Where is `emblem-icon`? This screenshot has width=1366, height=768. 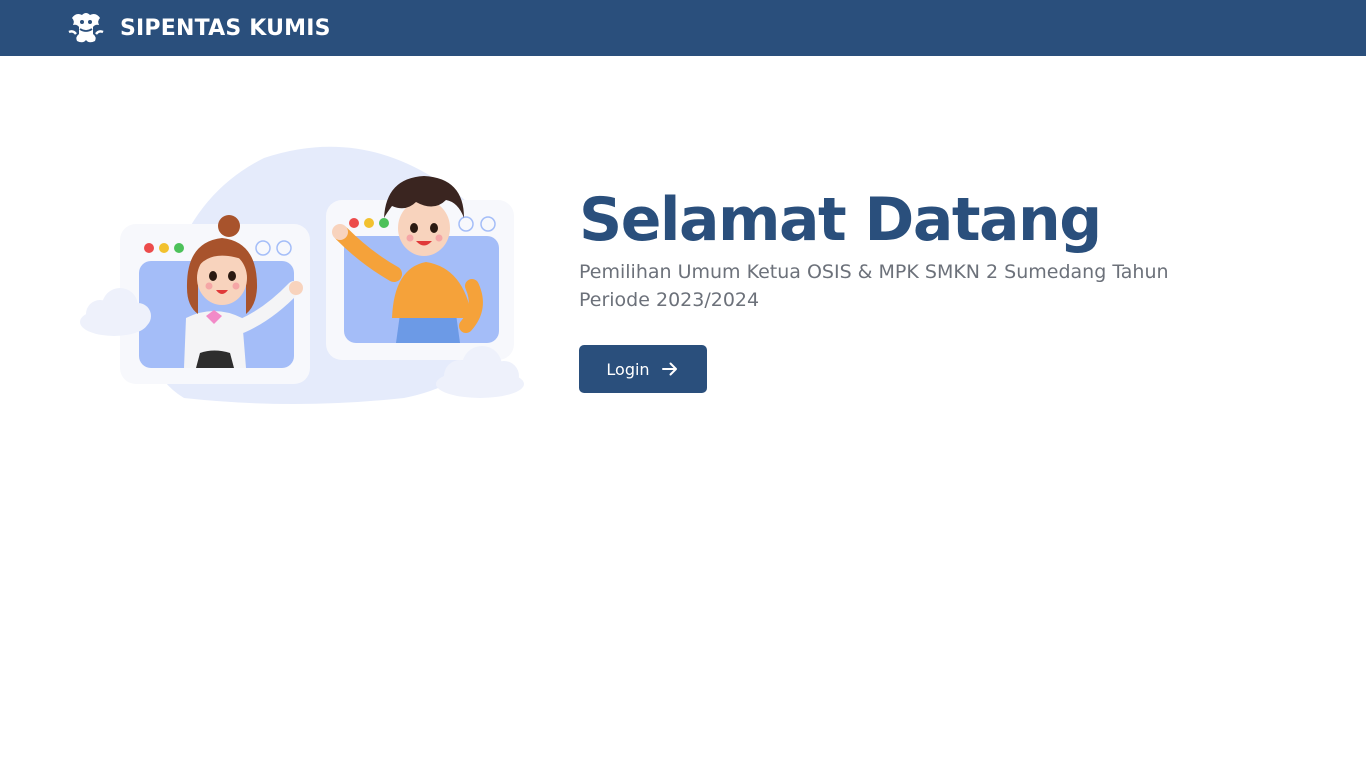 emblem-icon is located at coordinates (86, 28).